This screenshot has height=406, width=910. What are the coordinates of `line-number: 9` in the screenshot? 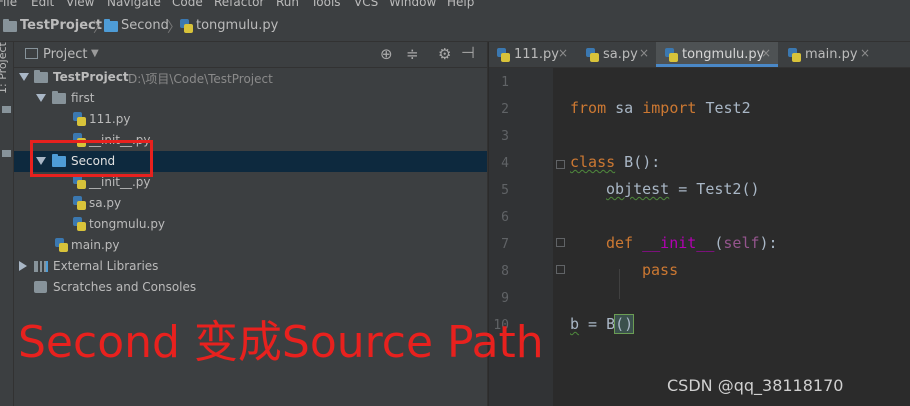 It's located at (505, 298).